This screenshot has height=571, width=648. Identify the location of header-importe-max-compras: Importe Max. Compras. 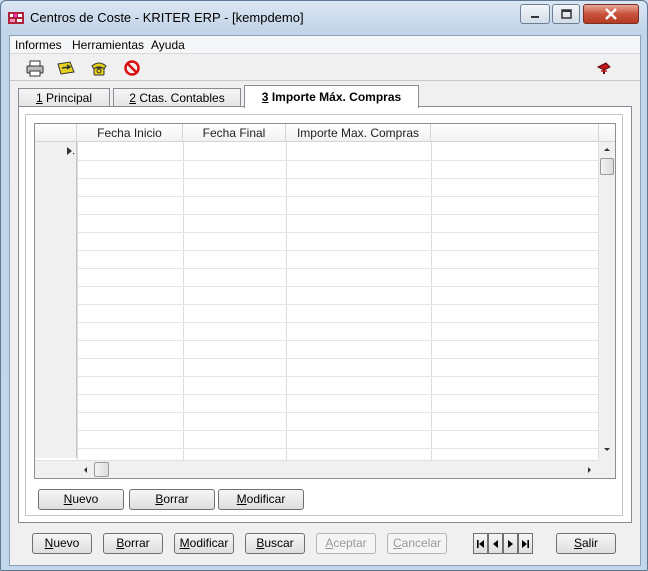
(358, 133).